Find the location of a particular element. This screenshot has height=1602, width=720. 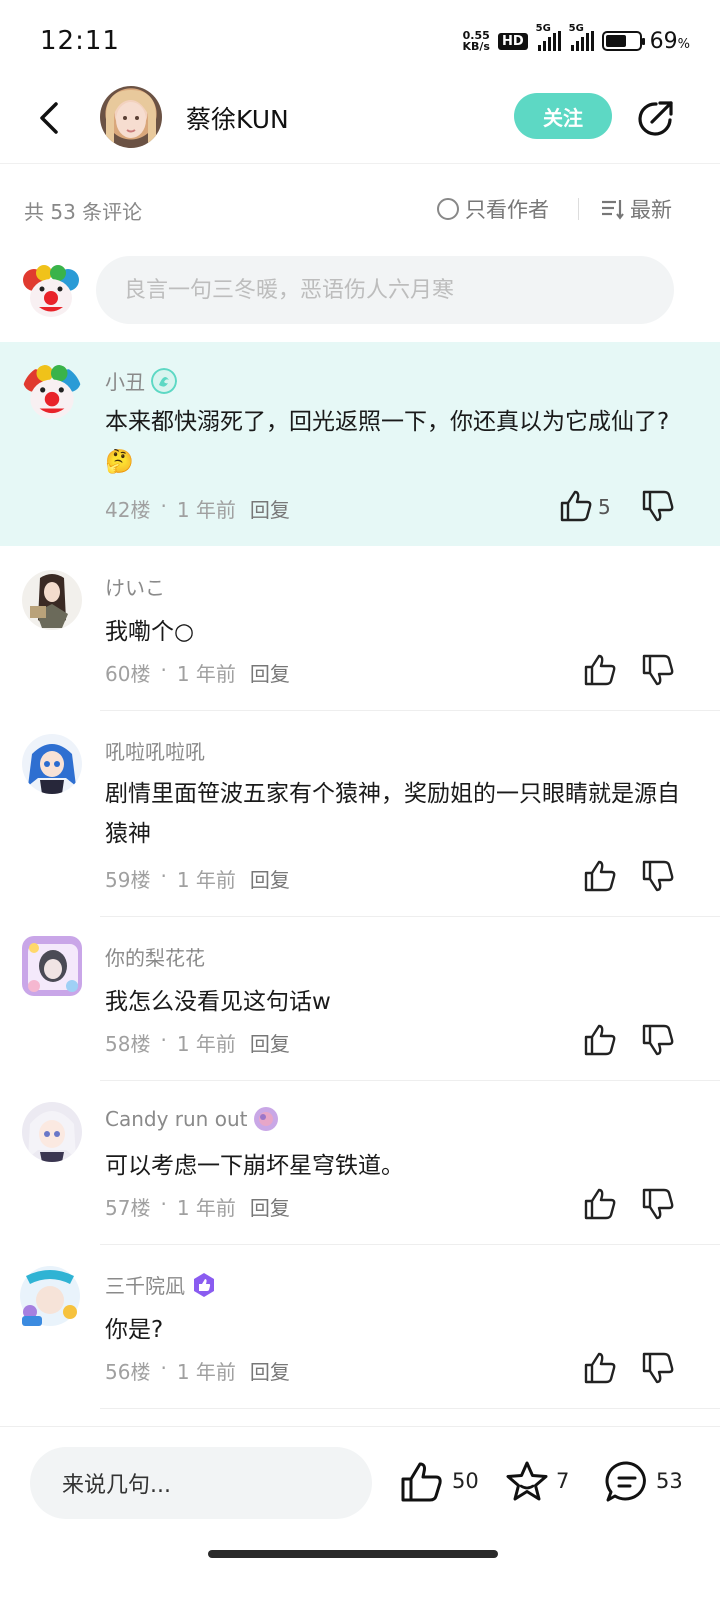

floor-number: 42楼 is located at coordinates (128, 510).